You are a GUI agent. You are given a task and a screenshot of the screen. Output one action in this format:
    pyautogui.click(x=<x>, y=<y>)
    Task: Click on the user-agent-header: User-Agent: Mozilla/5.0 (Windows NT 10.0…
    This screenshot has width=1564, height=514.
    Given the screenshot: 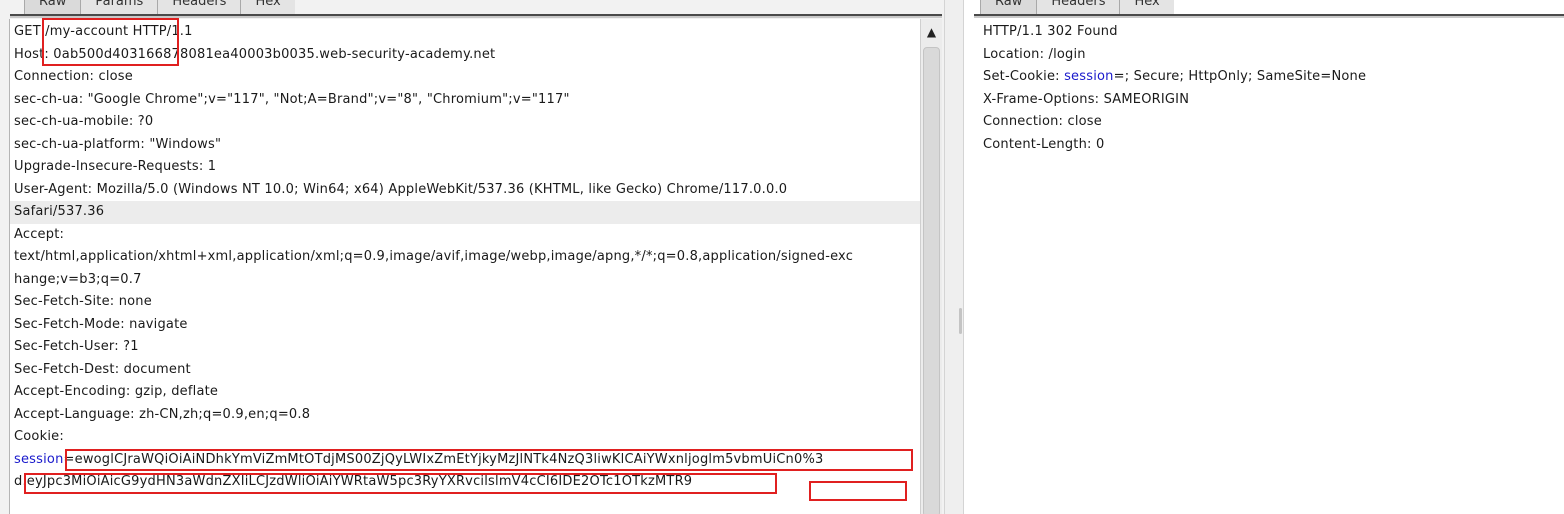 What is the action you would take?
    pyautogui.click(x=401, y=189)
    